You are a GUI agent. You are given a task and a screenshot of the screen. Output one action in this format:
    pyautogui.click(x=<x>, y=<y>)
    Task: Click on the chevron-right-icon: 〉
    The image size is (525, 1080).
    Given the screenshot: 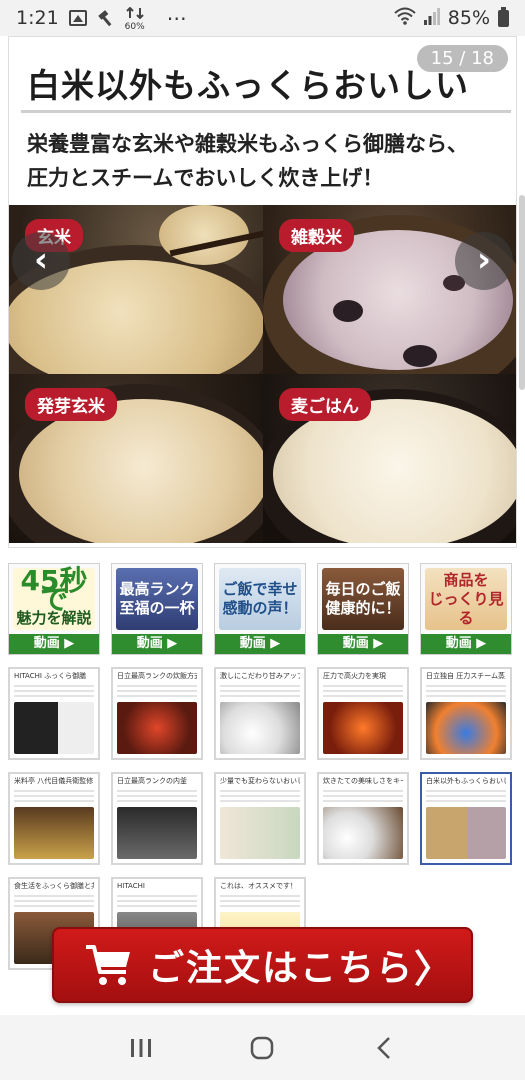 What is the action you would take?
    pyautogui.click(x=433, y=968)
    